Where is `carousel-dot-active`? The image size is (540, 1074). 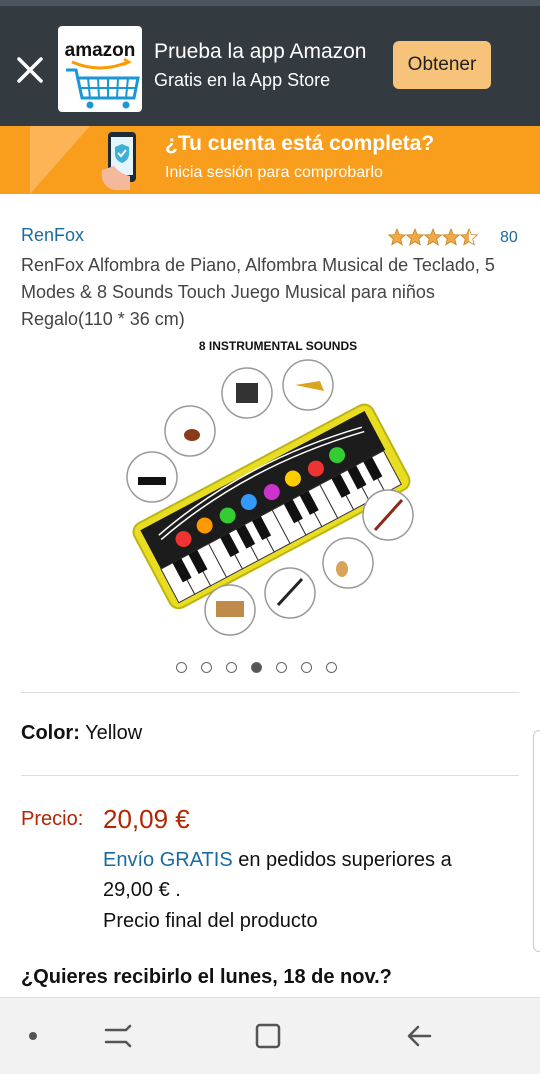 carousel-dot-active is located at coordinates (256, 667).